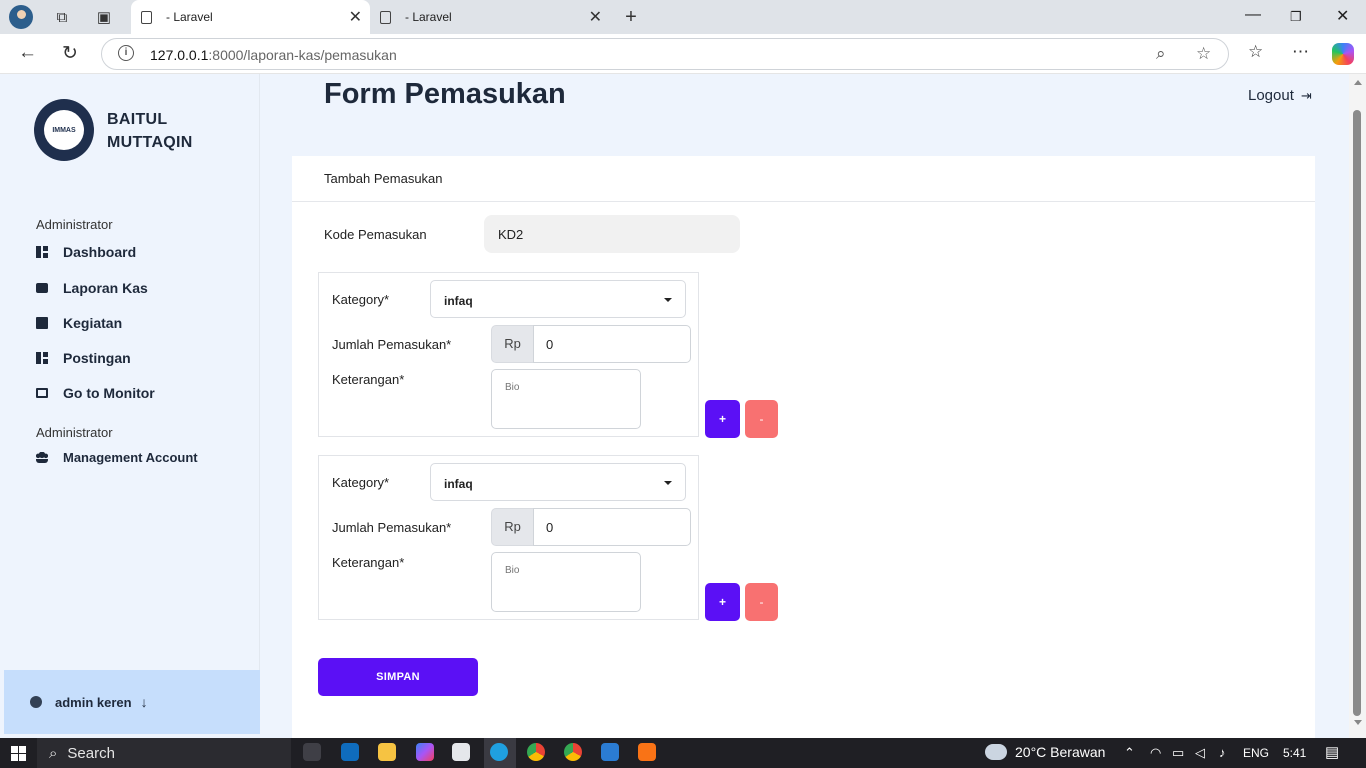  I want to click on favorites-icon: ☆, so click(1255, 52).